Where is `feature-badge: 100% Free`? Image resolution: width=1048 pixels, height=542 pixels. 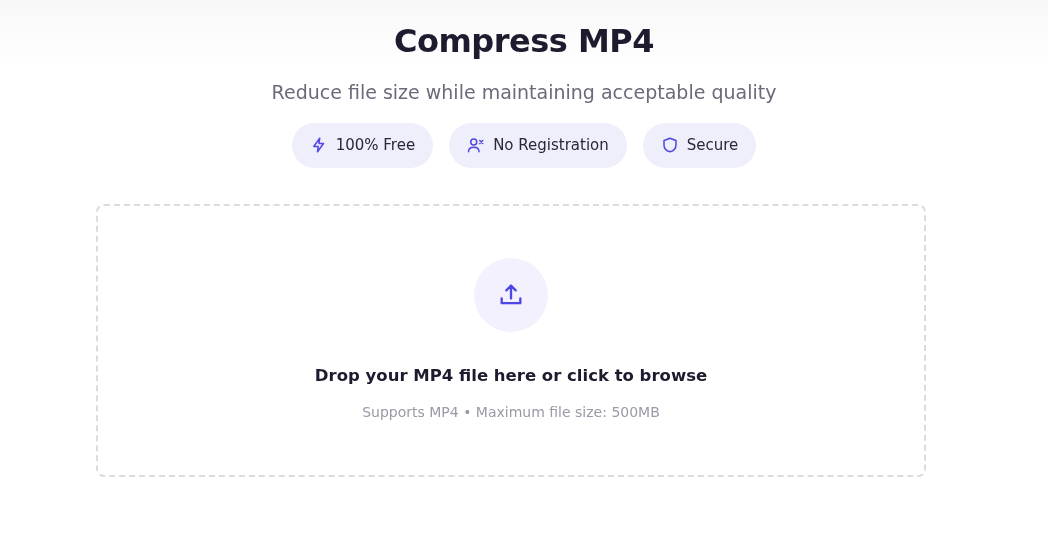
feature-badge: 100% Free is located at coordinates (362, 145).